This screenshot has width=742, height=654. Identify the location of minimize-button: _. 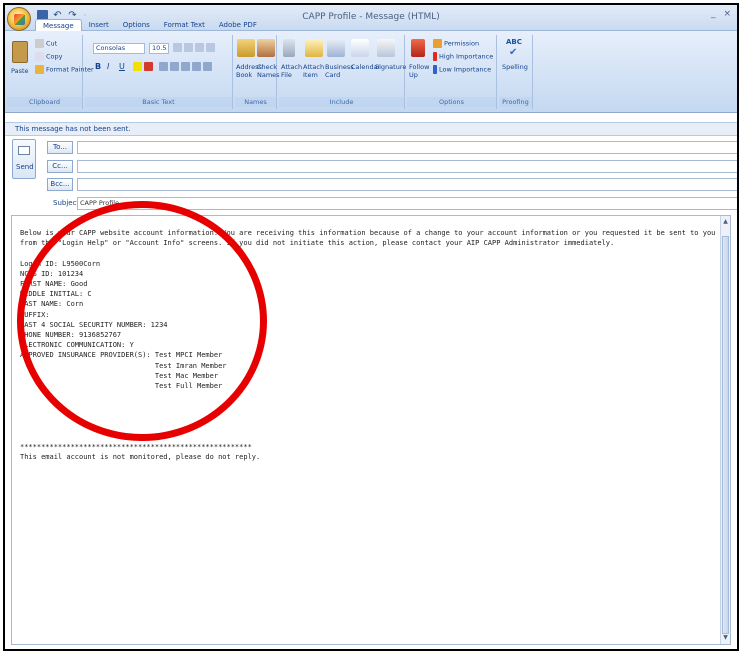
(713, 14).